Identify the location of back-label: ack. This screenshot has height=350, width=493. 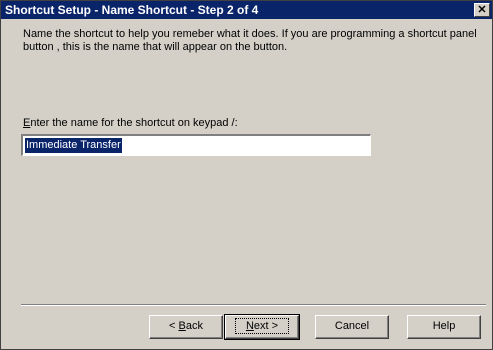
(194, 326).